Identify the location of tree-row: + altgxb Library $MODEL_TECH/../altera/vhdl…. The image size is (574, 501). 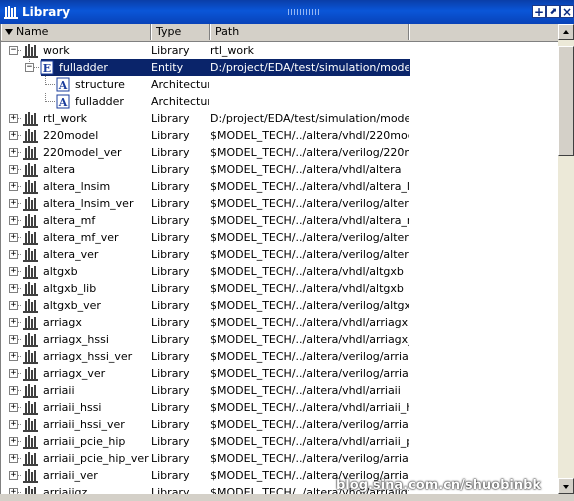
(279, 271).